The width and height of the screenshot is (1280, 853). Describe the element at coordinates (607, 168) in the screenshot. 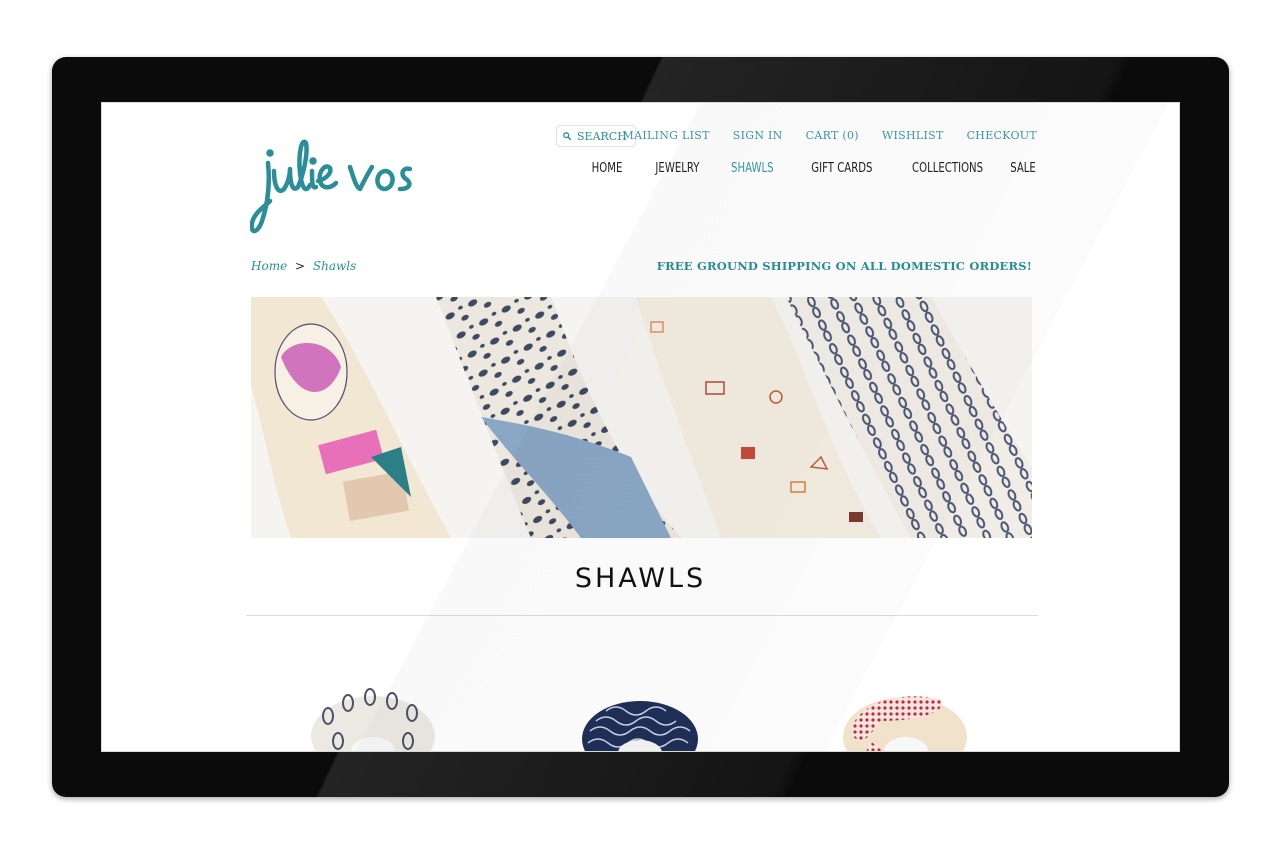

I see `nav-item-home: HOME` at that location.